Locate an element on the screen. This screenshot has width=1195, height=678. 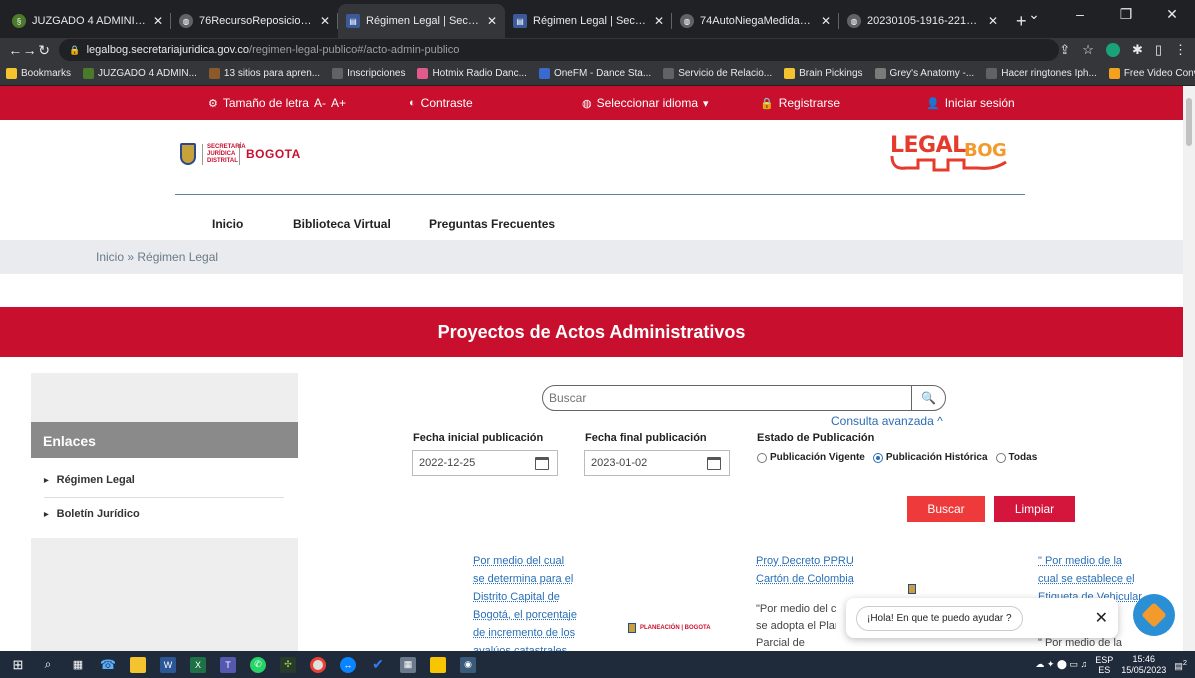
clear-button: Limpiar is located at coordinates (1034, 509).